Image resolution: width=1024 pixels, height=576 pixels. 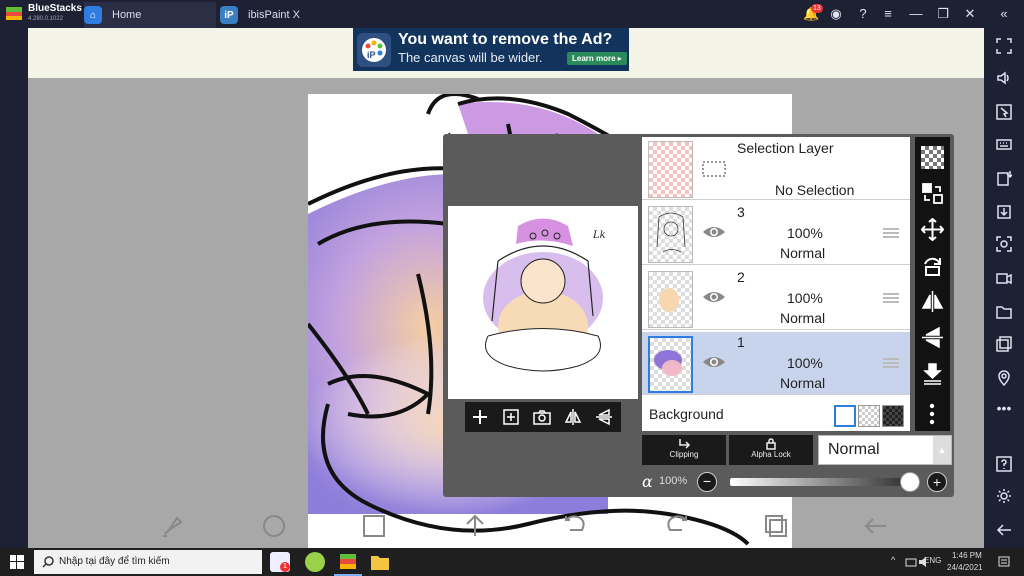 What do you see at coordinates (1004, 144) in the screenshot?
I see `keyboard-icon` at bounding box center [1004, 144].